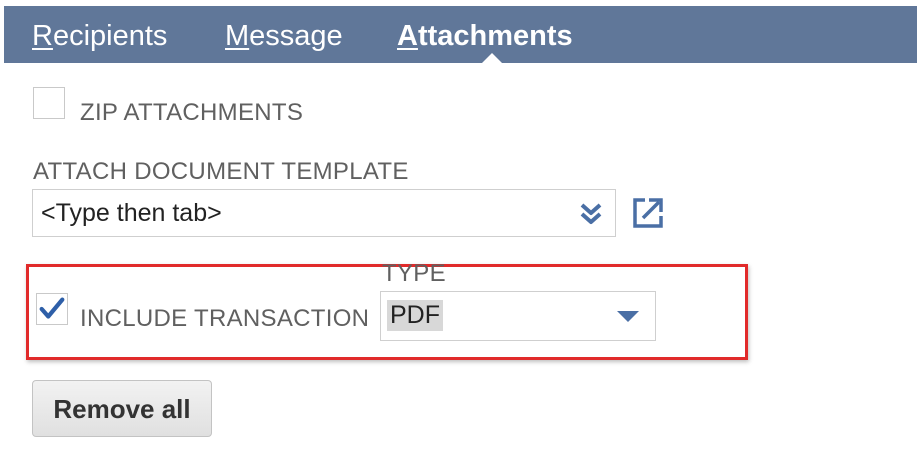 Image resolution: width=920 pixels, height=450 pixels. I want to click on type-select-value: PDF, so click(415, 315).